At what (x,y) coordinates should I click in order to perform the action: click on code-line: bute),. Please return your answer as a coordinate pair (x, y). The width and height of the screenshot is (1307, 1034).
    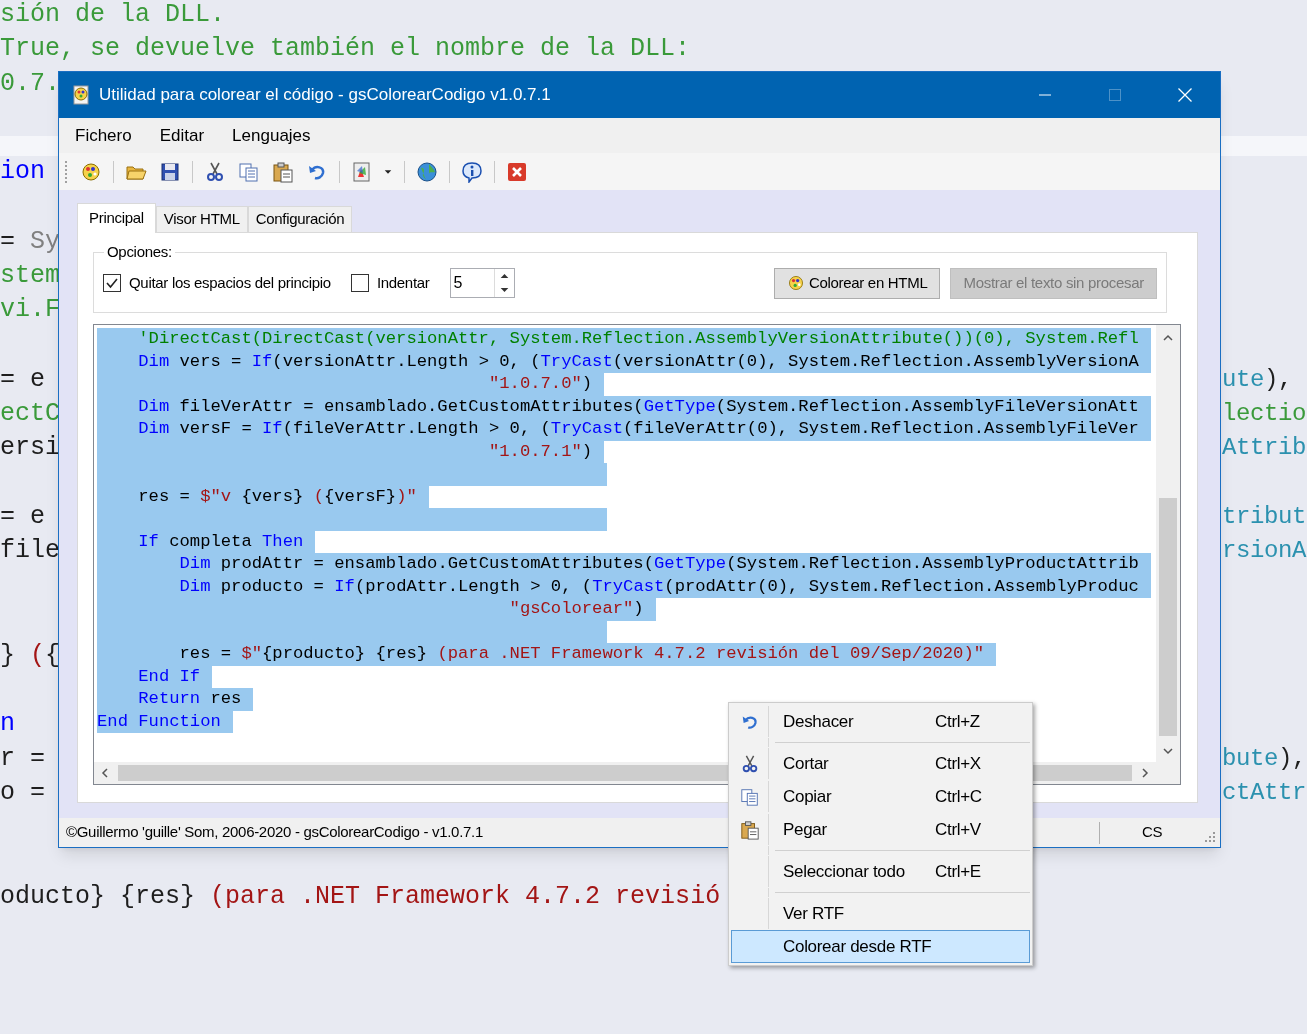
    Looking at the image, I should click on (1264, 759).